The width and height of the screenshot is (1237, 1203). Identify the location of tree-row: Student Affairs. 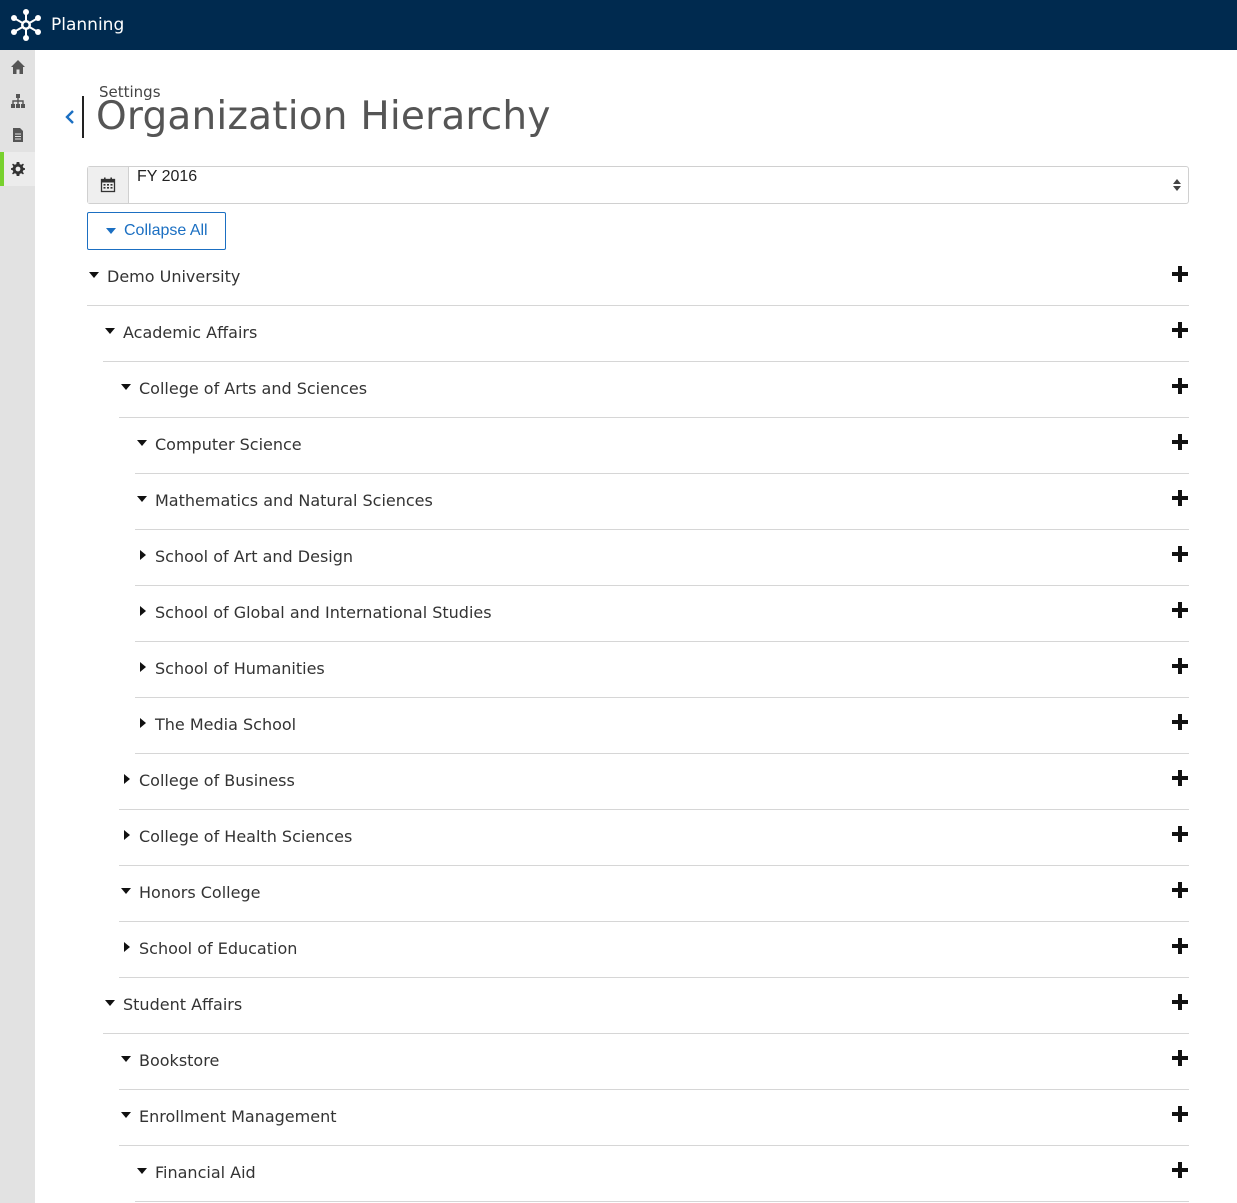
(646, 1006).